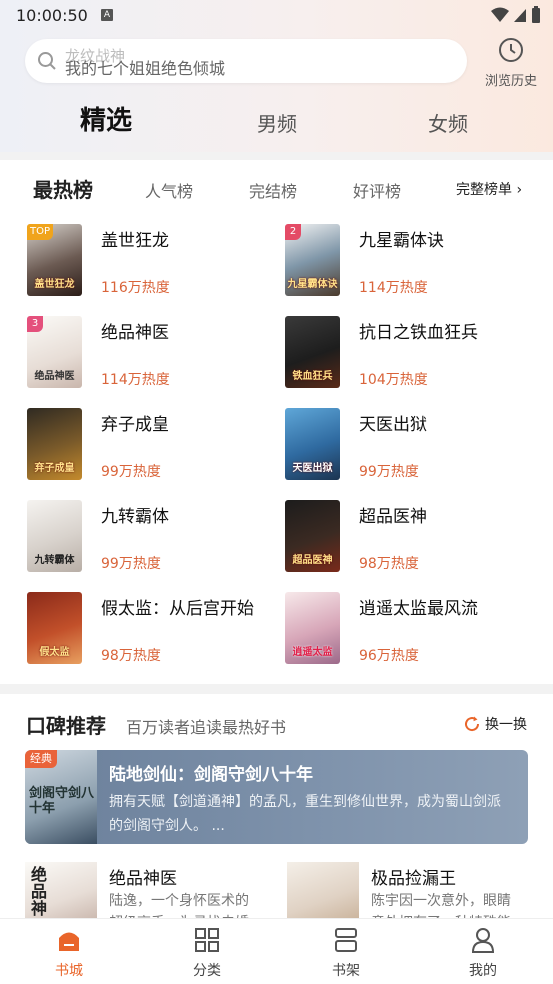 The width and height of the screenshot is (553, 984). I want to click on chevron-right-icon: ›, so click(519, 190).